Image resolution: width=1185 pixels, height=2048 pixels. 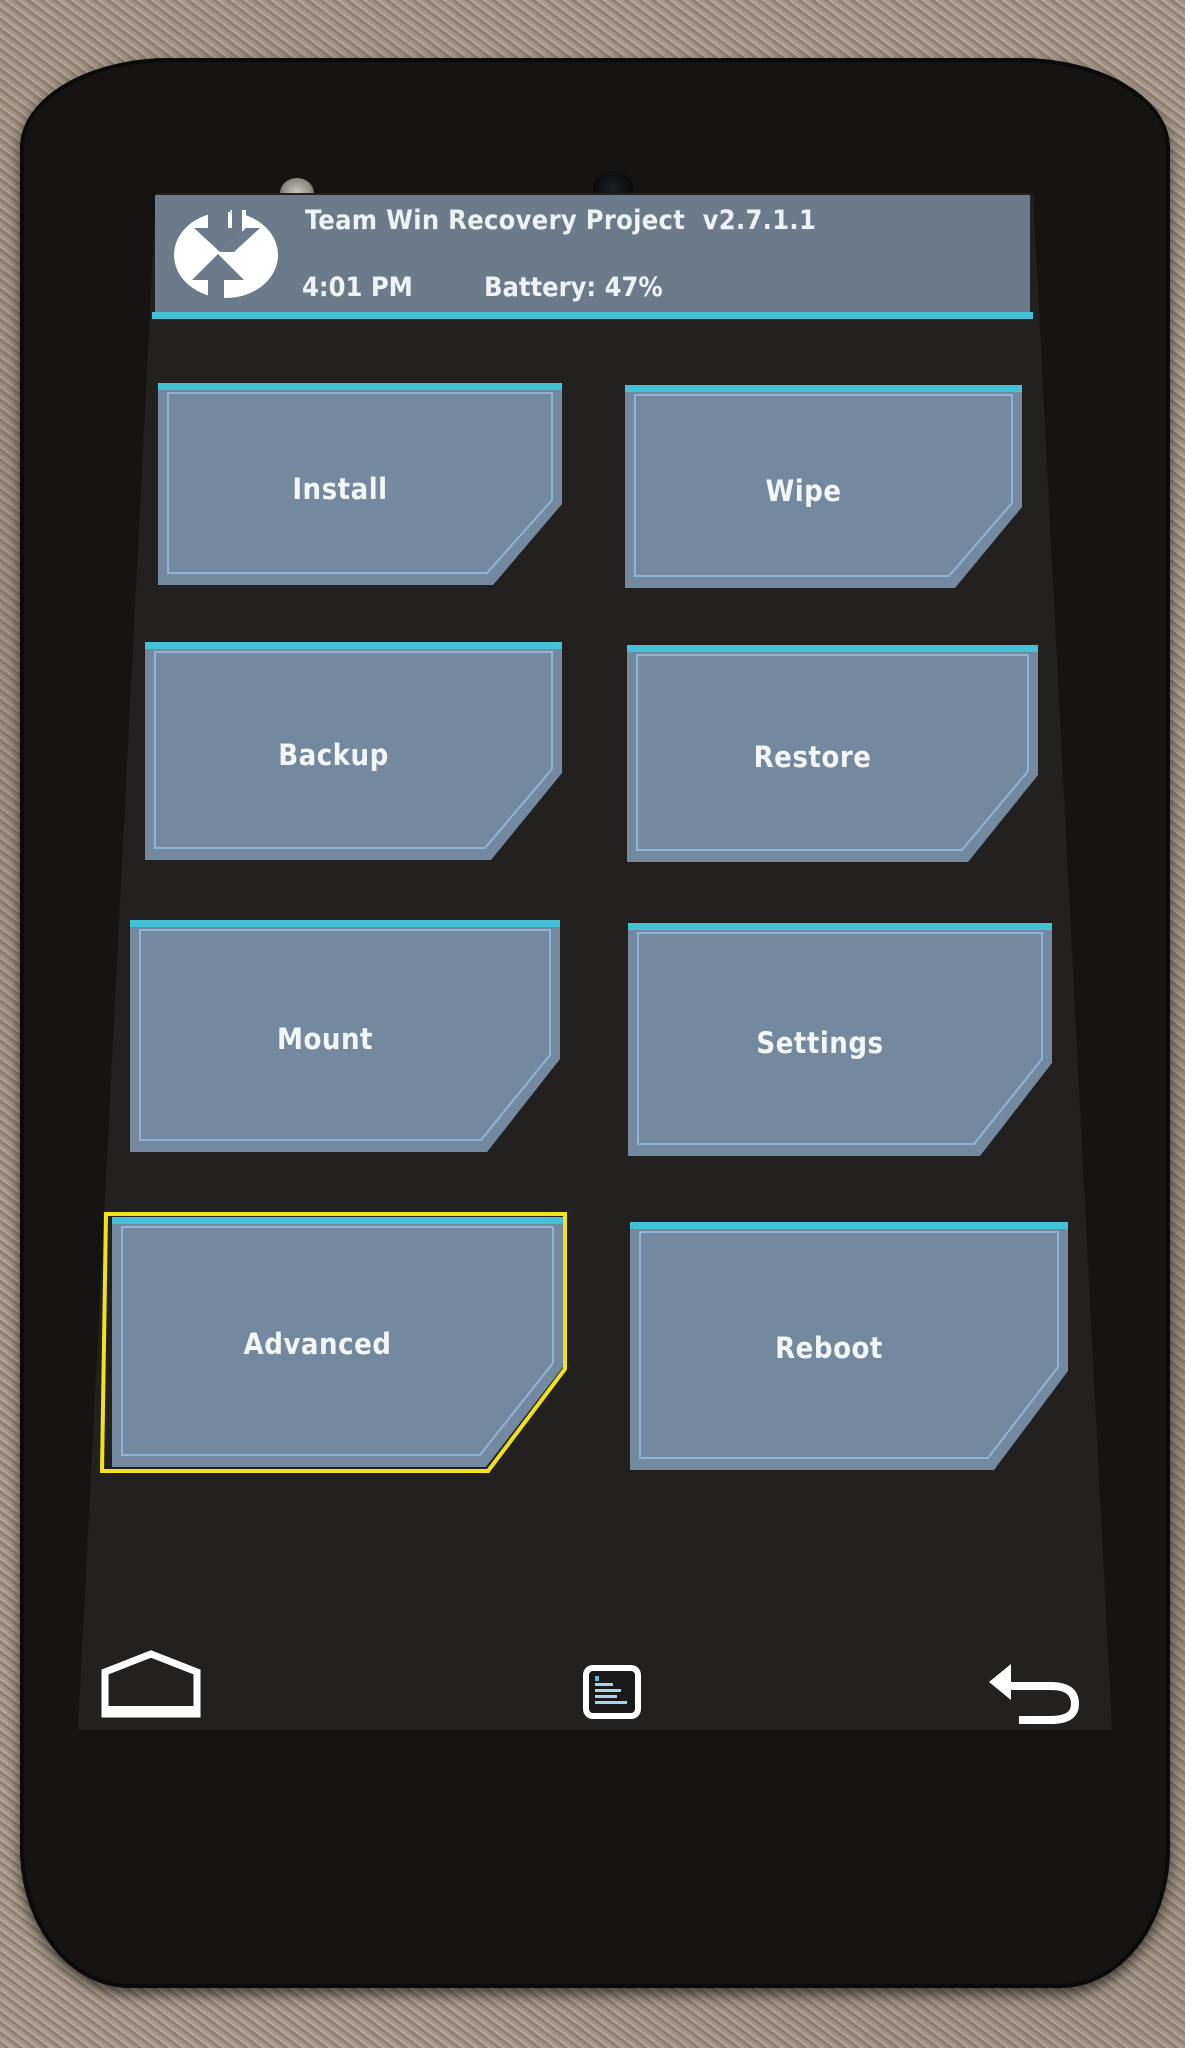 What do you see at coordinates (226, 255) in the screenshot?
I see `twrp-logo-icon` at bounding box center [226, 255].